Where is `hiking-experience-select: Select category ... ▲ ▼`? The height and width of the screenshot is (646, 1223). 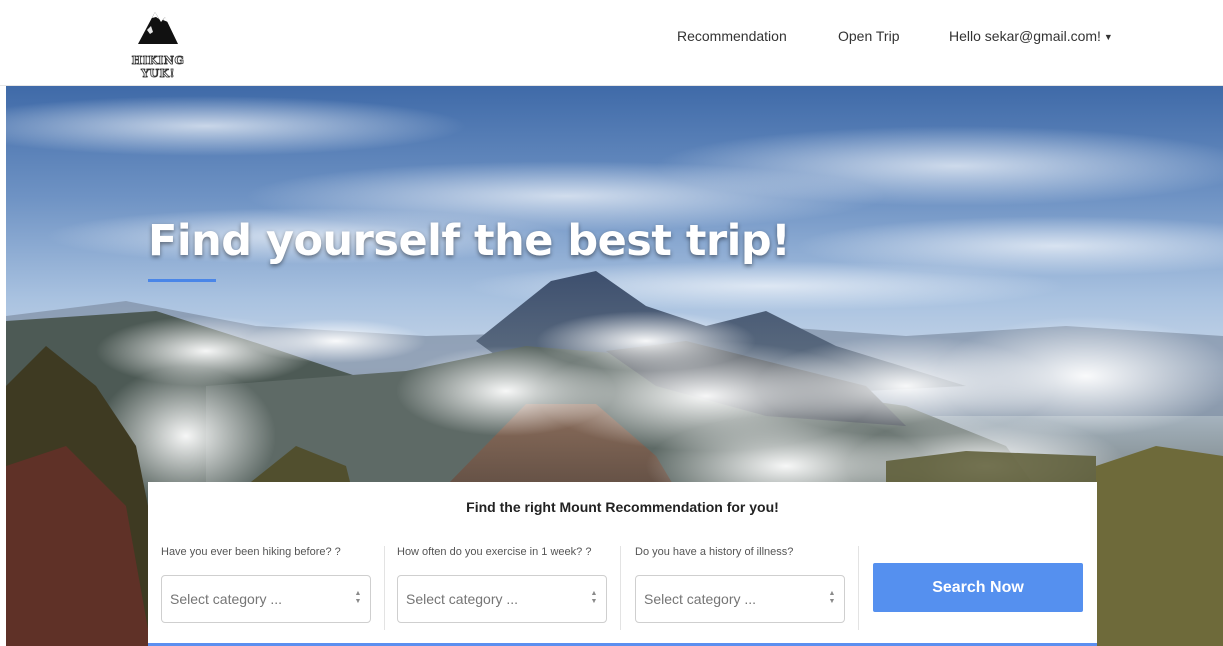 hiking-experience-select: Select category ... ▲ ▼ is located at coordinates (266, 599).